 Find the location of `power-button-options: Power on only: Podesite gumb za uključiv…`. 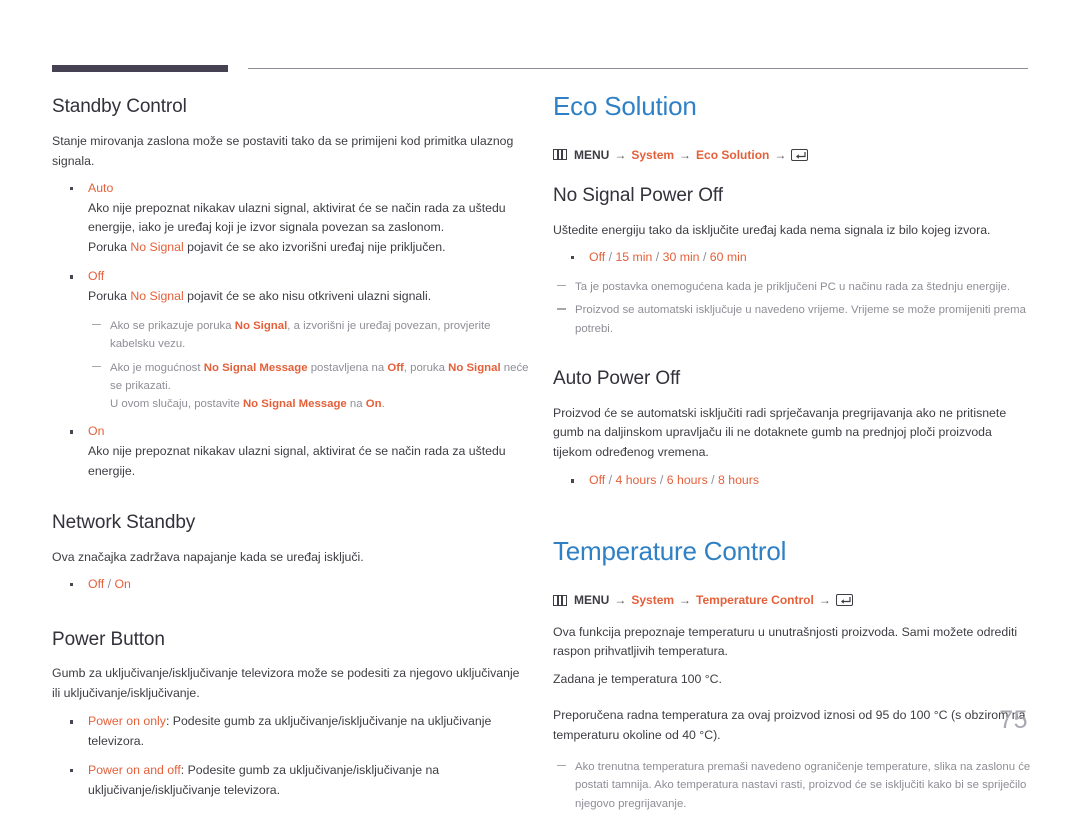

power-button-options: Power on only: Podesite gumb za uključiv… is located at coordinates (291, 756).